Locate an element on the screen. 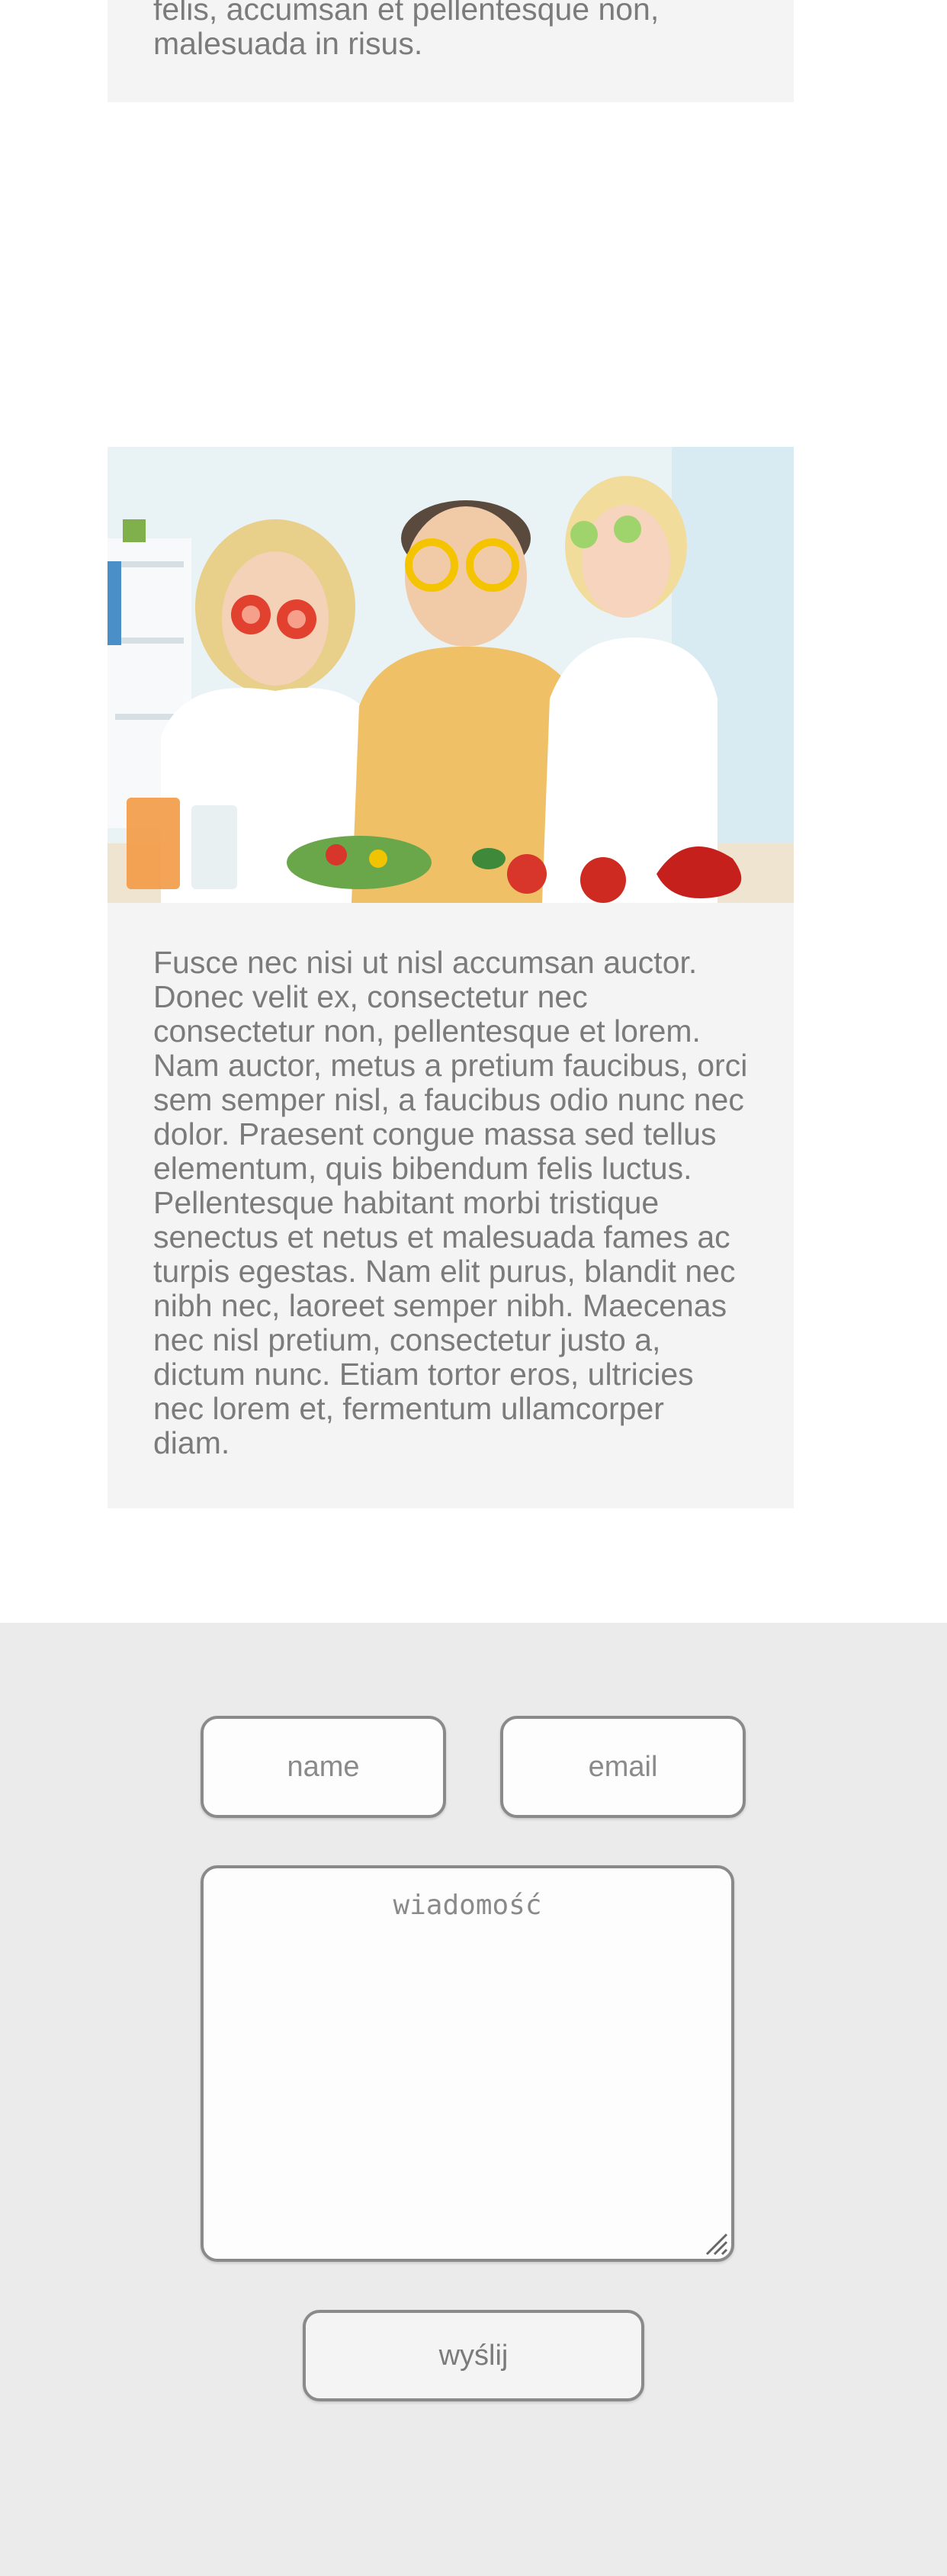 The height and width of the screenshot is (2576, 947). send-button: wyślij is located at coordinates (474, 2355).